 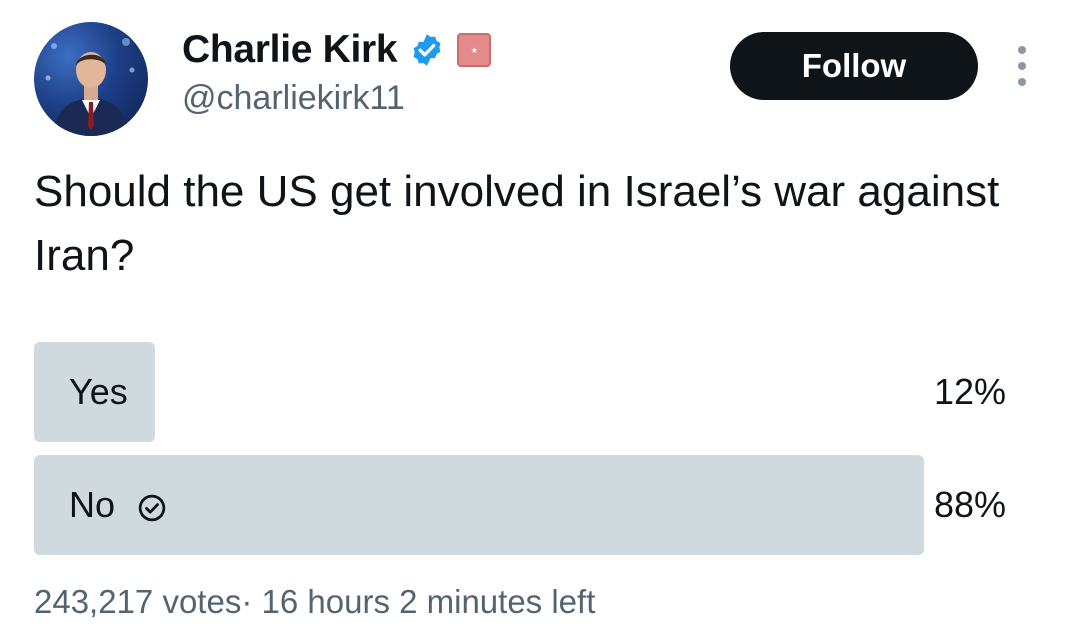 I want to click on avatar, so click(x=91, y=79).